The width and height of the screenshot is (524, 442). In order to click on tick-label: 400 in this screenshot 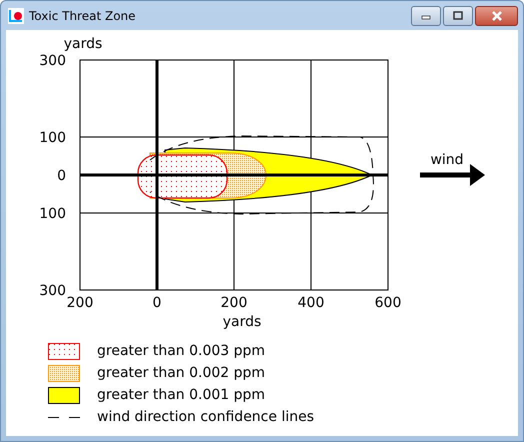, I will do `click(311, 303)`.